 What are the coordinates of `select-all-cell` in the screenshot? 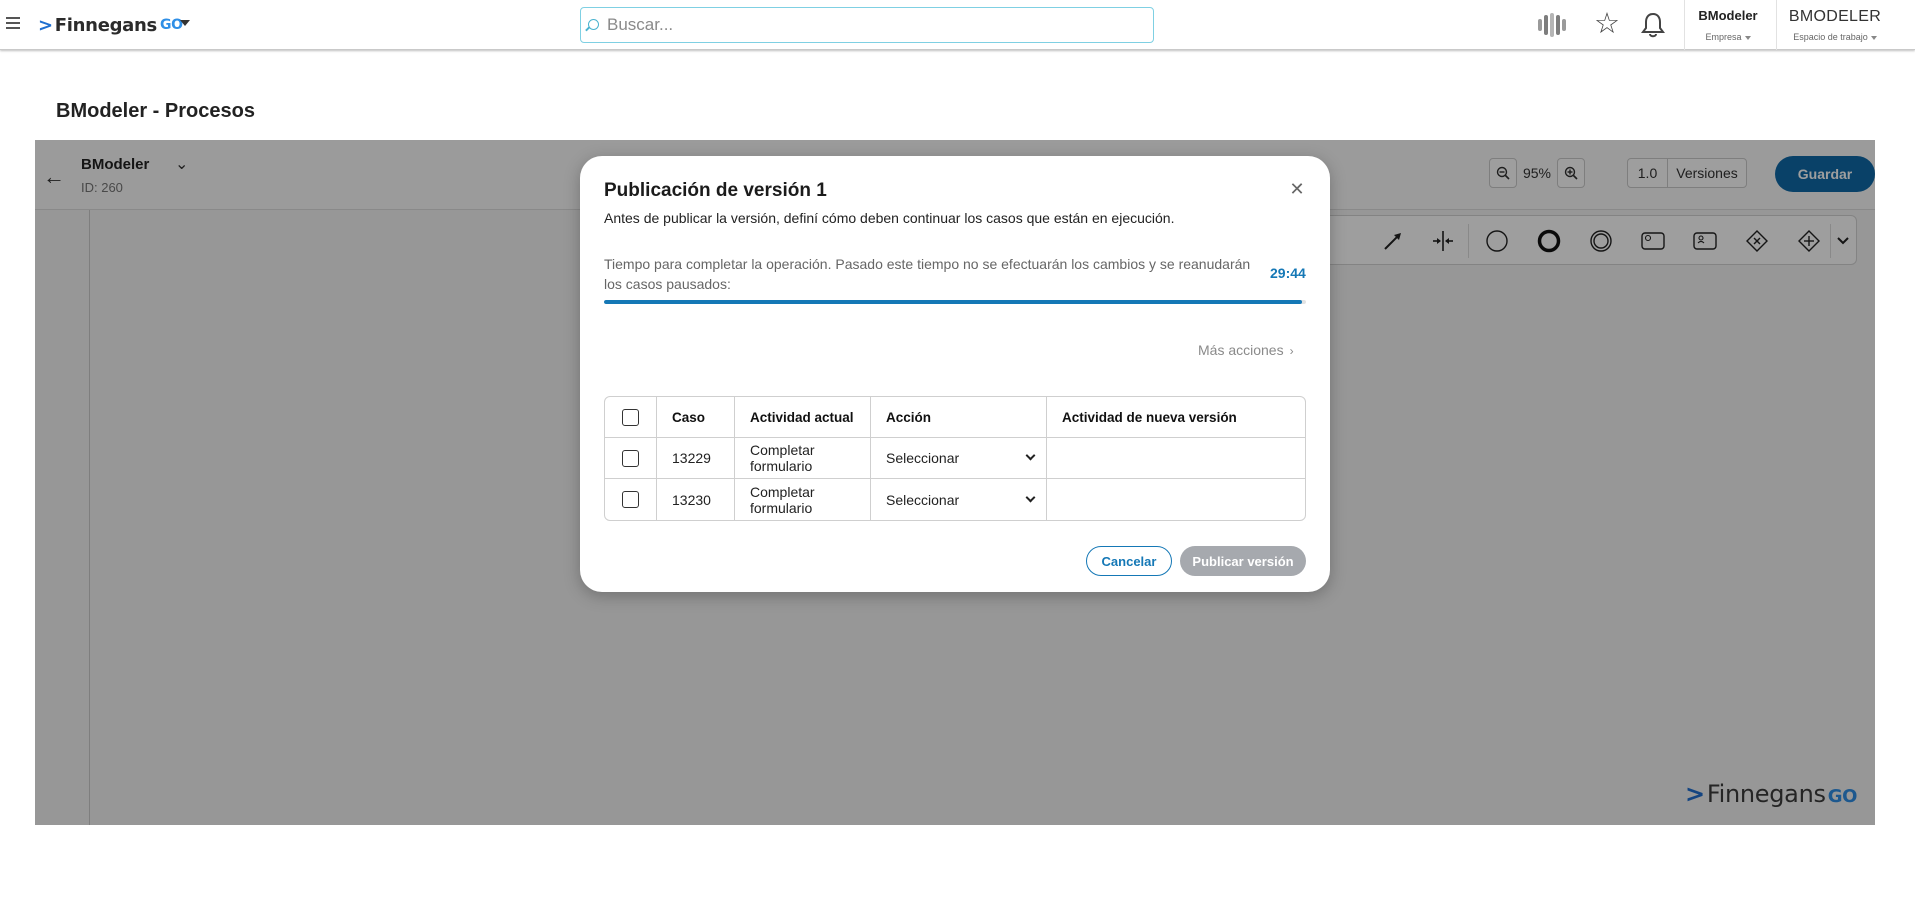 It's located at (631, 417).